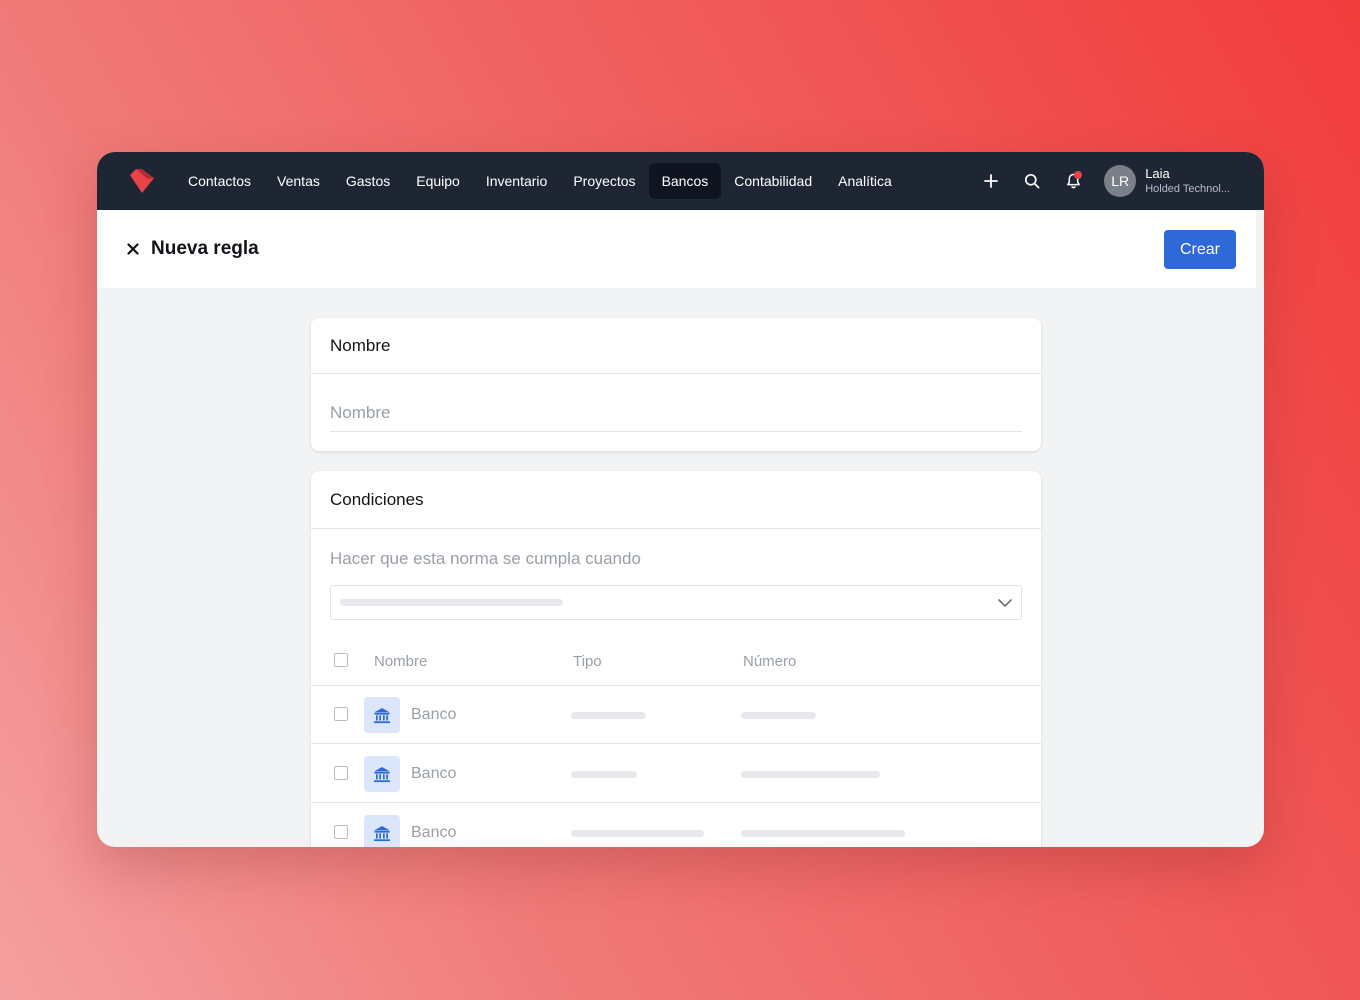 The image size is (1360, 1000). Describe the element at coordinates (676, 602) in the screenshot. I see `condition-select` at that location.